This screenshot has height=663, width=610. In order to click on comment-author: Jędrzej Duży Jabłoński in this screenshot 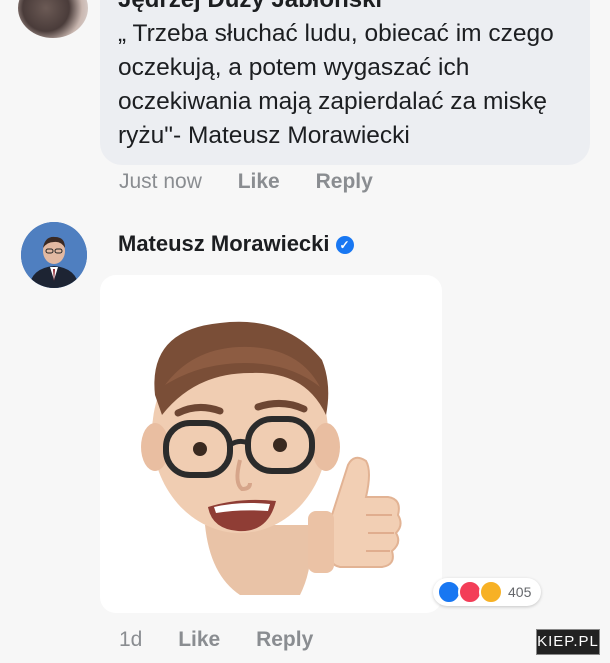, I will do `click(250, 7)`.